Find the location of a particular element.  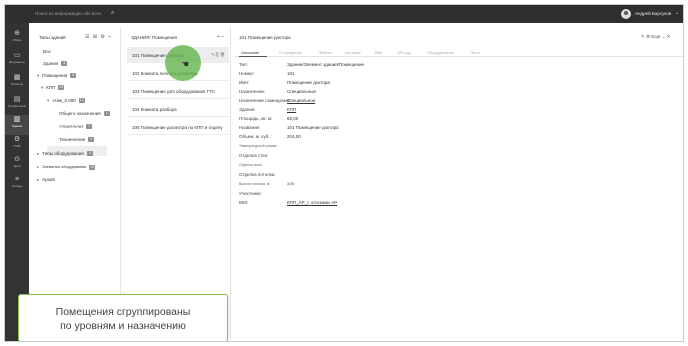

tree-item-label: Помещения is located at coordinates (55, 75).